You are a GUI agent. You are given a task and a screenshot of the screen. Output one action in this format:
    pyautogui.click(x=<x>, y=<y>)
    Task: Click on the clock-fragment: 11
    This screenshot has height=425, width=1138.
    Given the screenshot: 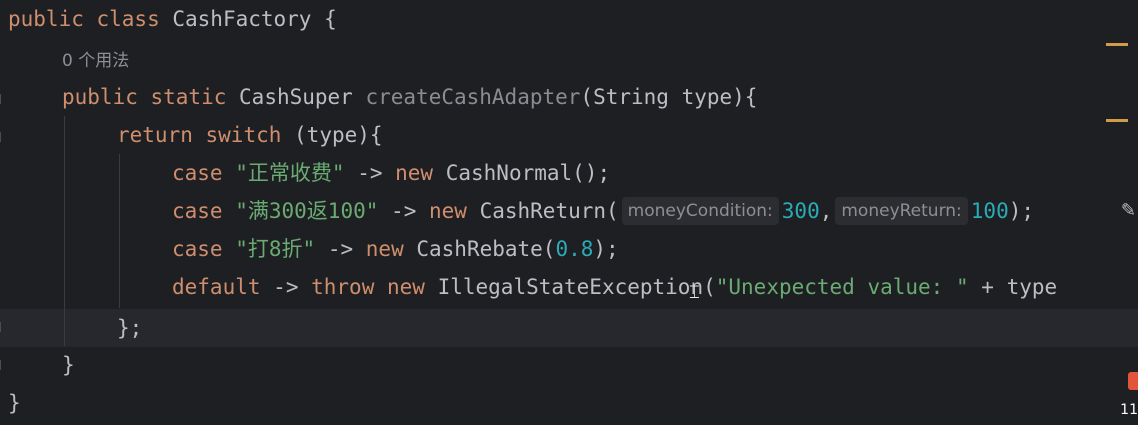 What is the action you would take?
    pyautogui.click(x=1129, y=410)
    